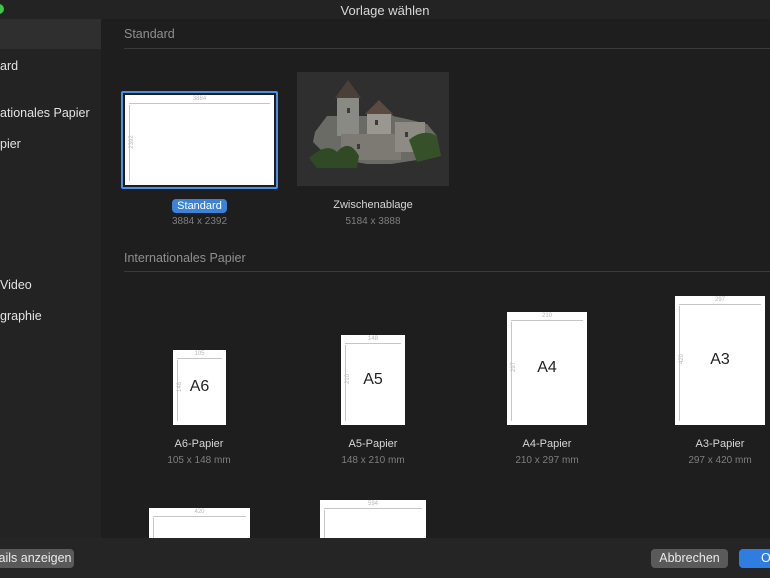  I want to click on sidebar-item-label: ard, so click(9, 66).